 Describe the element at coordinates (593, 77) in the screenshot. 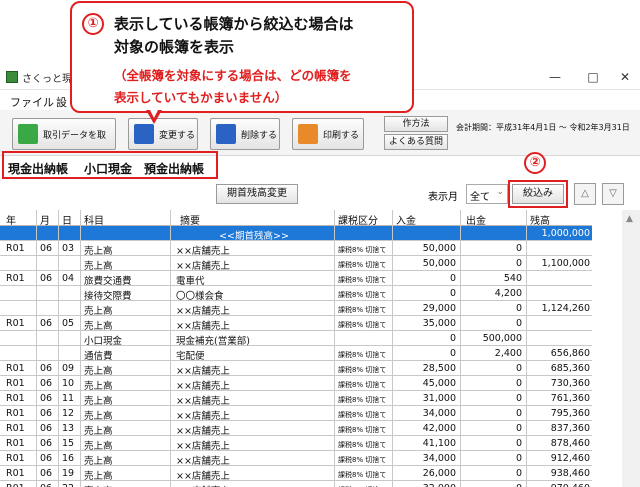

I see `maximize-button: □` at that location.